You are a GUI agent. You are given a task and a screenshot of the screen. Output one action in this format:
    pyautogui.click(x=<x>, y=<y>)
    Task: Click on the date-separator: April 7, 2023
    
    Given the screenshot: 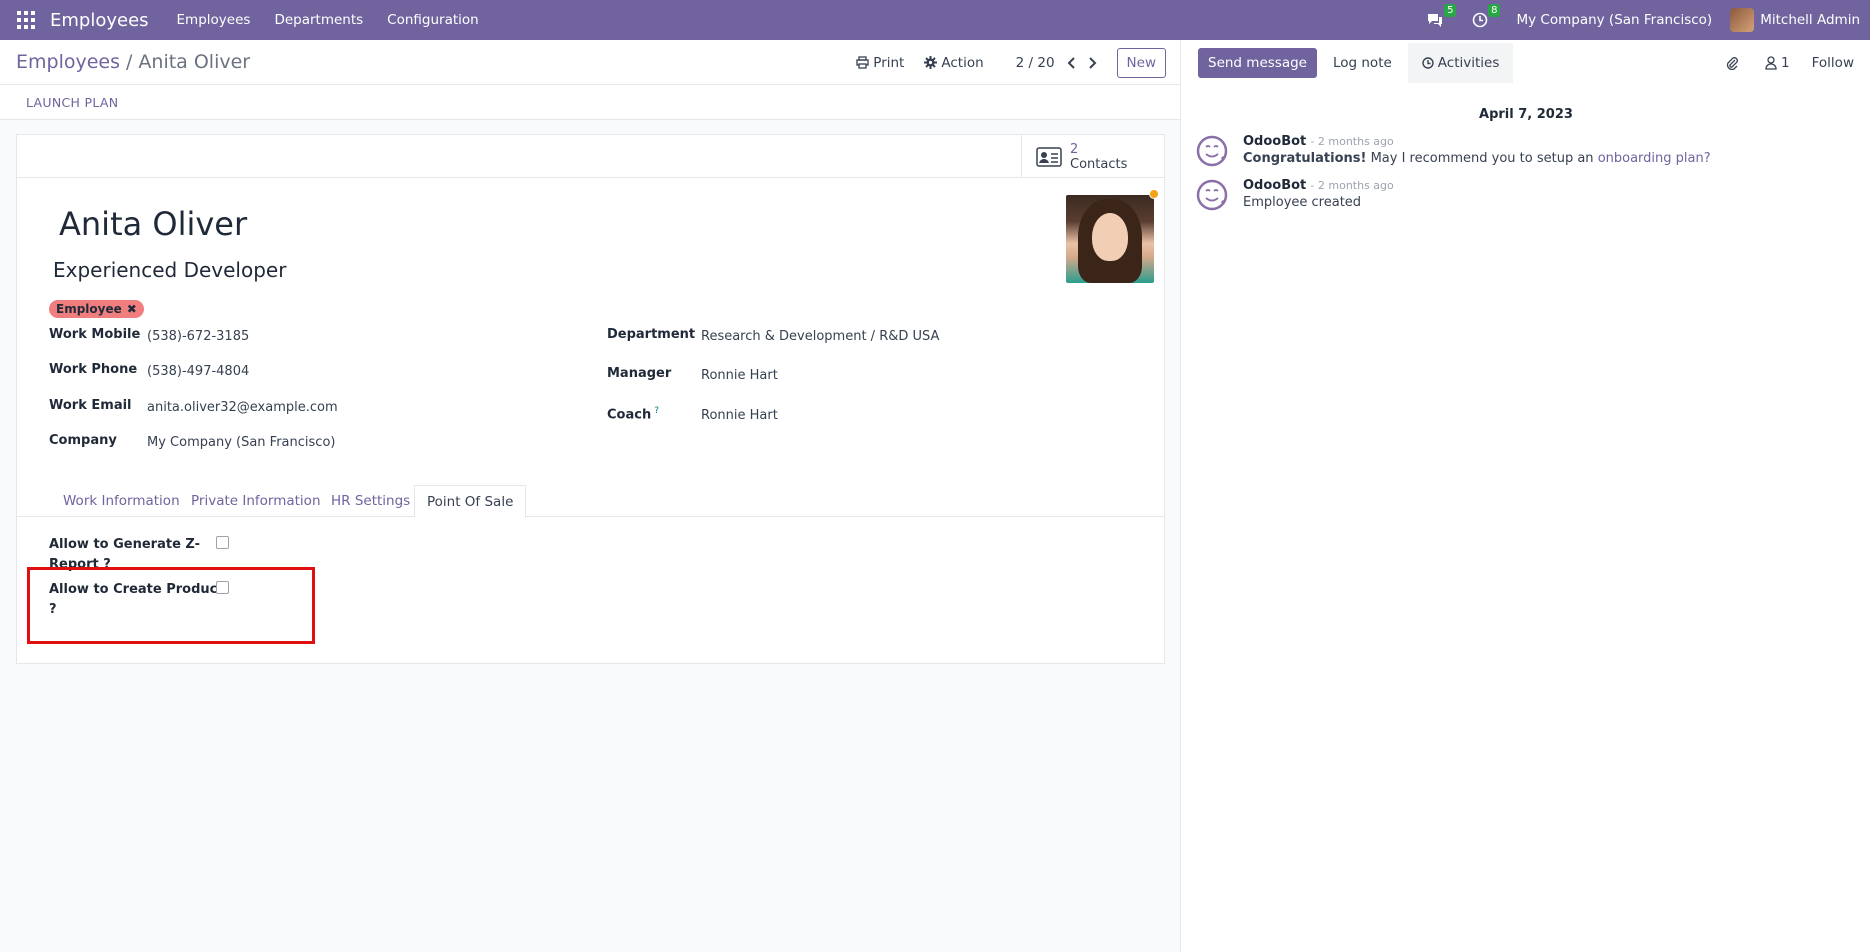 What is the action you would take?
    pyautogui.click(x=1526, y=114)
    